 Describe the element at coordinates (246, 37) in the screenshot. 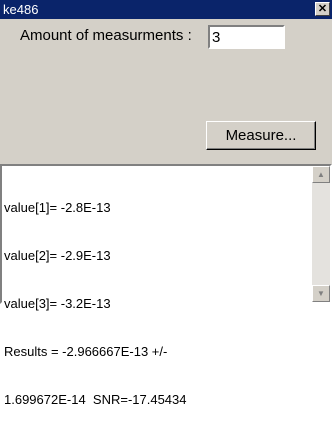

I see `amount-input` at that location.